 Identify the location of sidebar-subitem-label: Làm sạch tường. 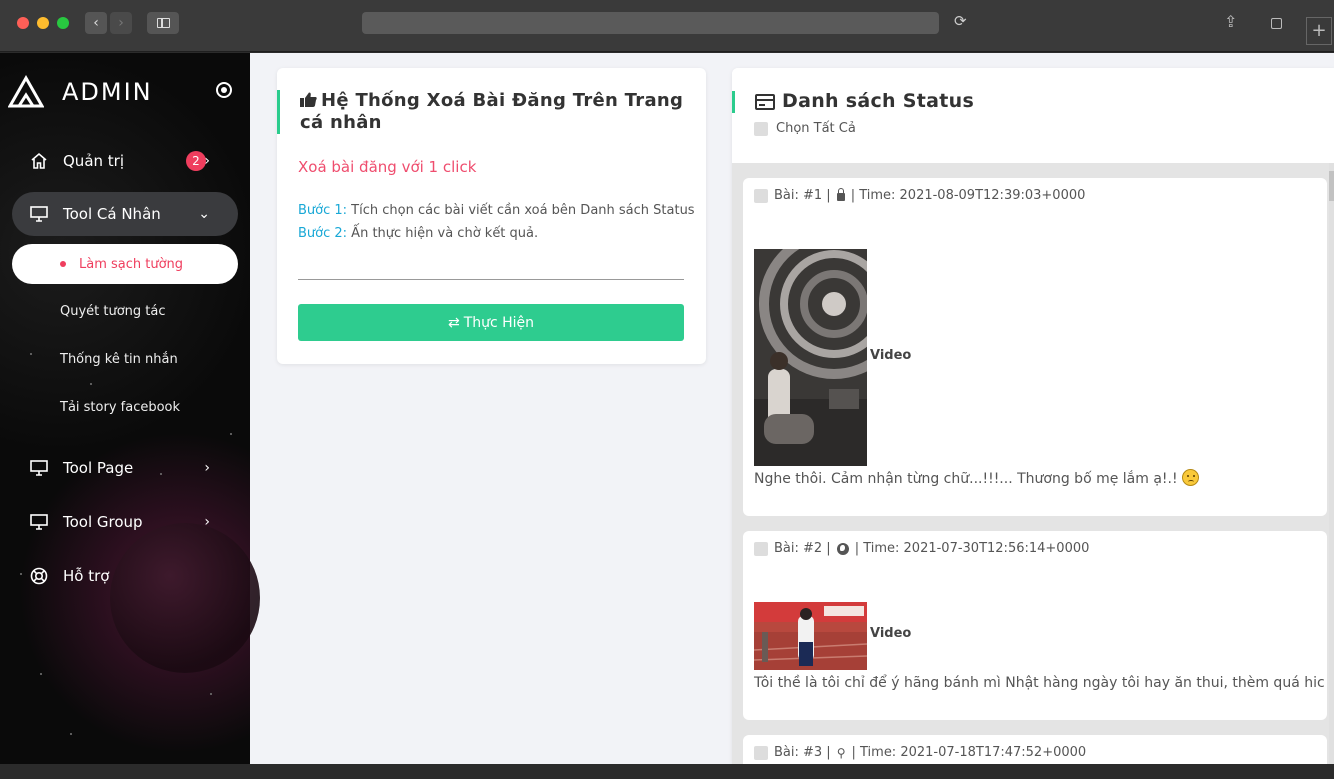
(131, 264).